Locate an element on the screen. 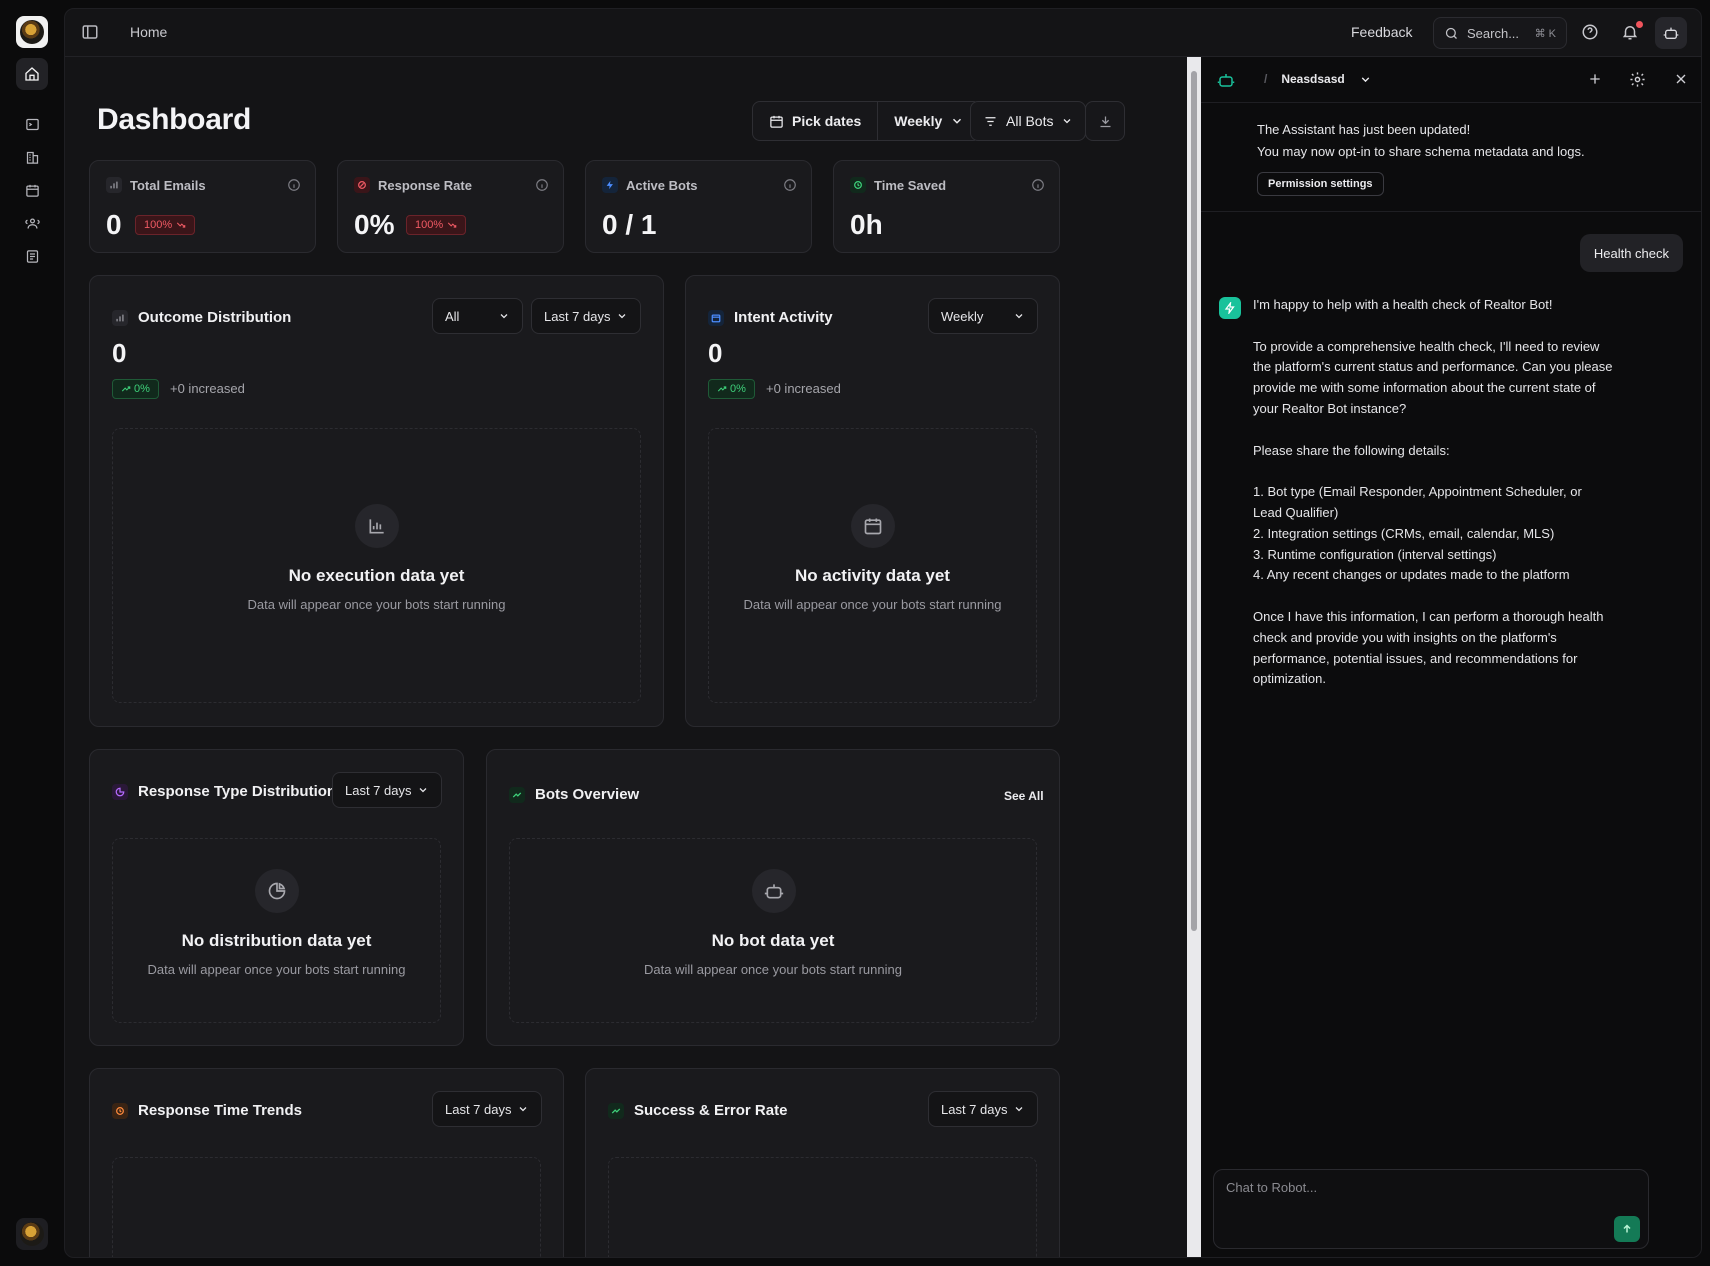 The width and height of the screenshot is (1710, 1266). intent-range-select: Weekly is located at coordinates (983, 316).